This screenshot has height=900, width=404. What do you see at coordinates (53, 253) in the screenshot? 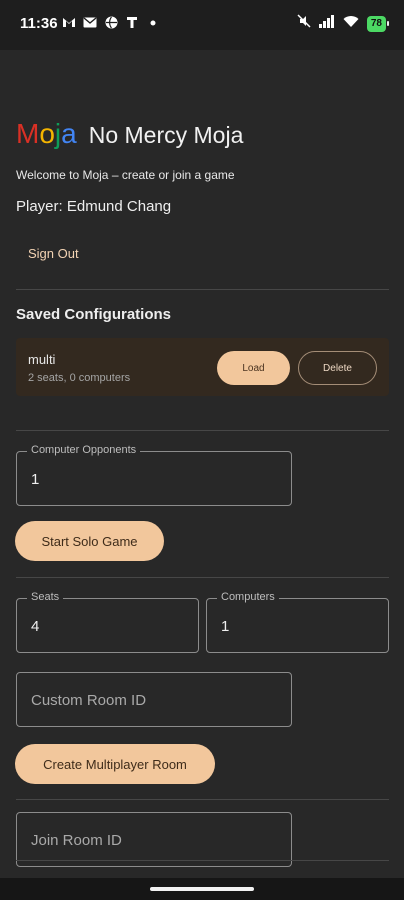
I see `sign-out-button: Sign Out` at bounding box center [53, 253].